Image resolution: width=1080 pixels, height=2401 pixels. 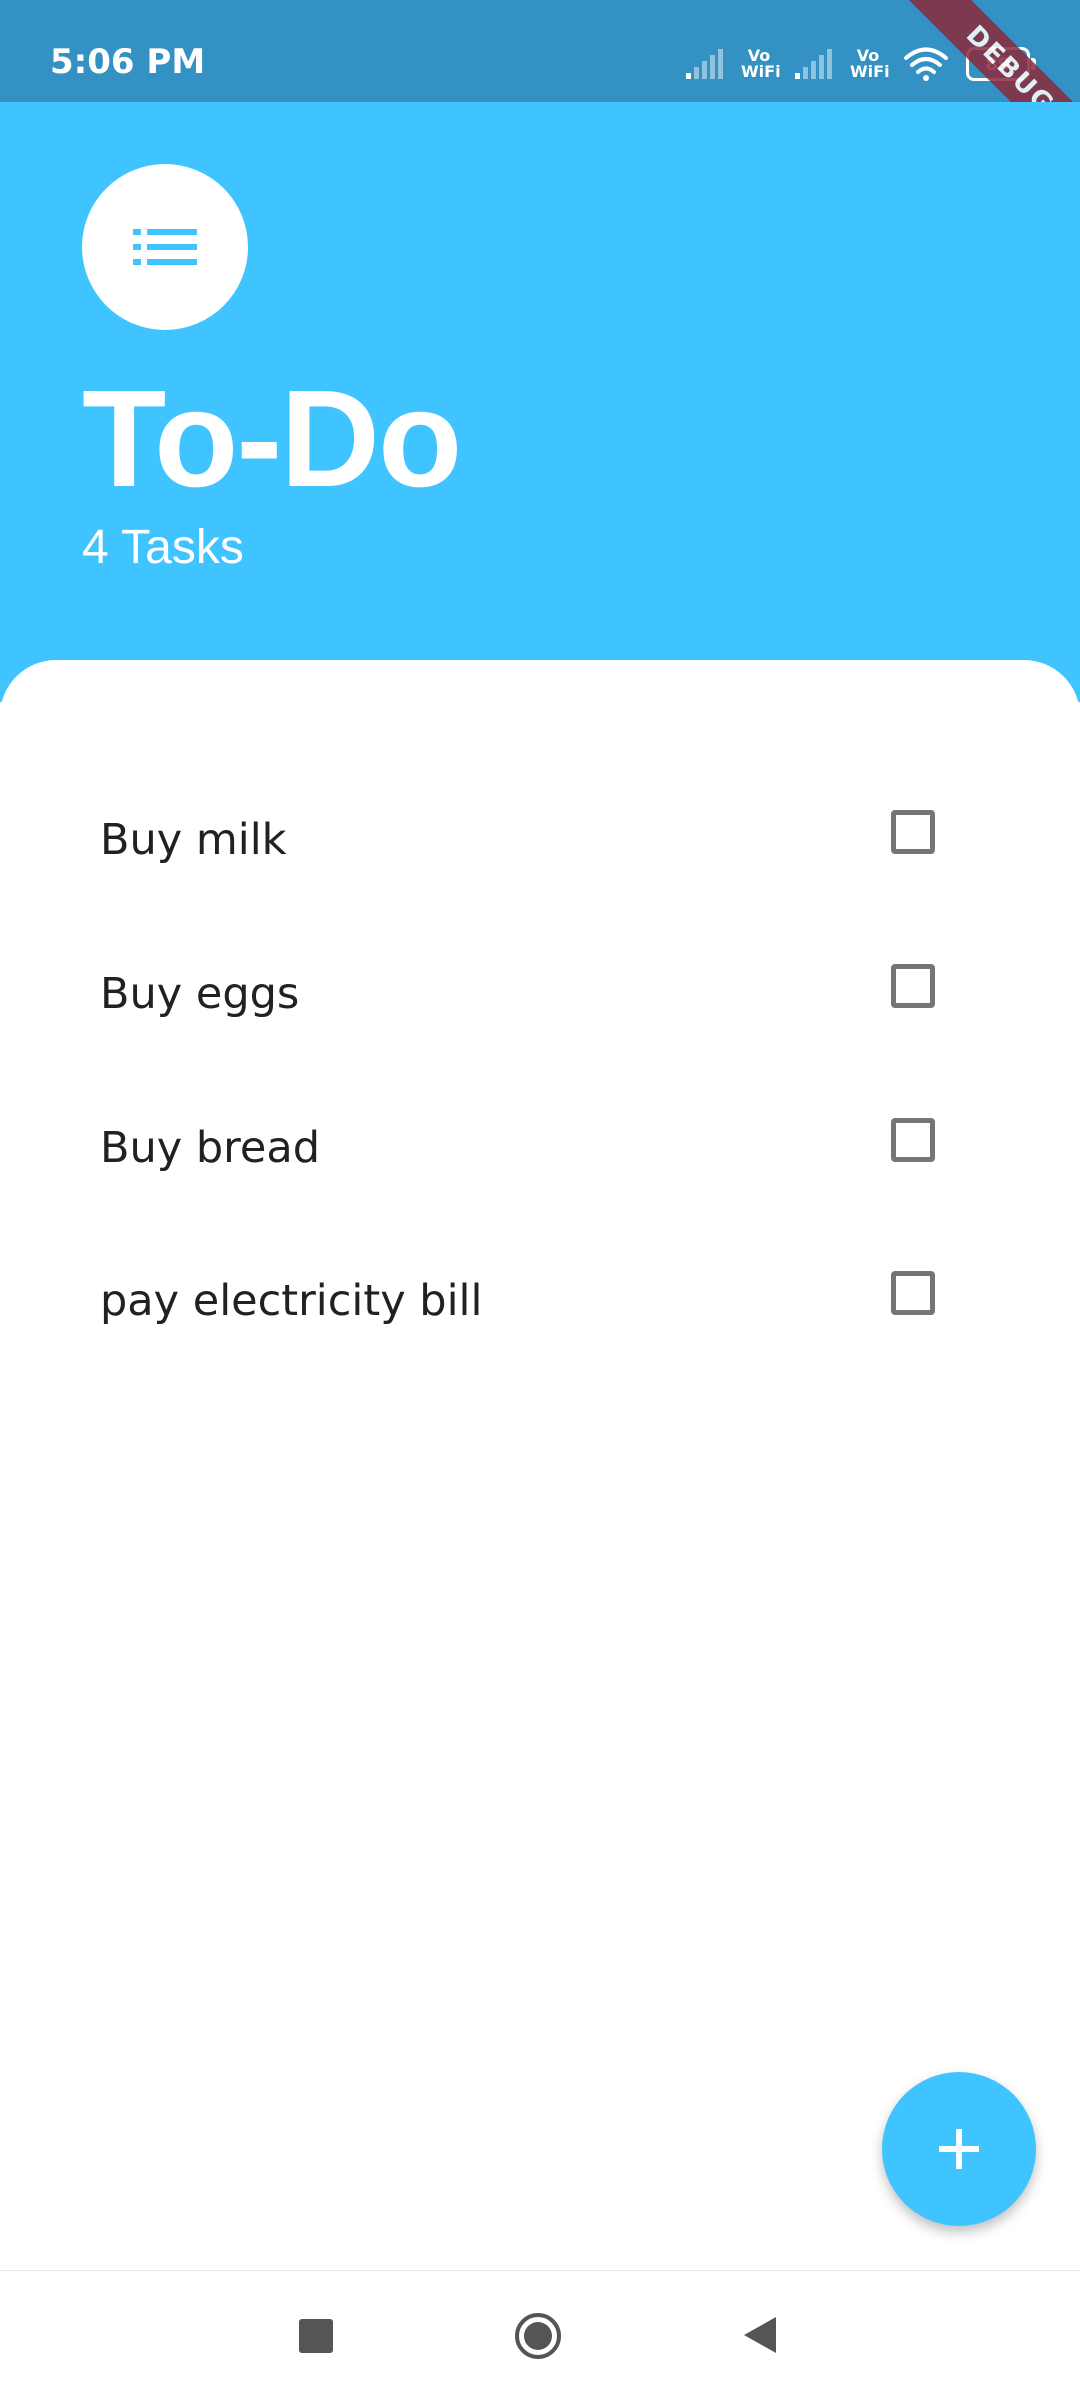 I want to click on header-icon-button, so click(x=165, y=247).